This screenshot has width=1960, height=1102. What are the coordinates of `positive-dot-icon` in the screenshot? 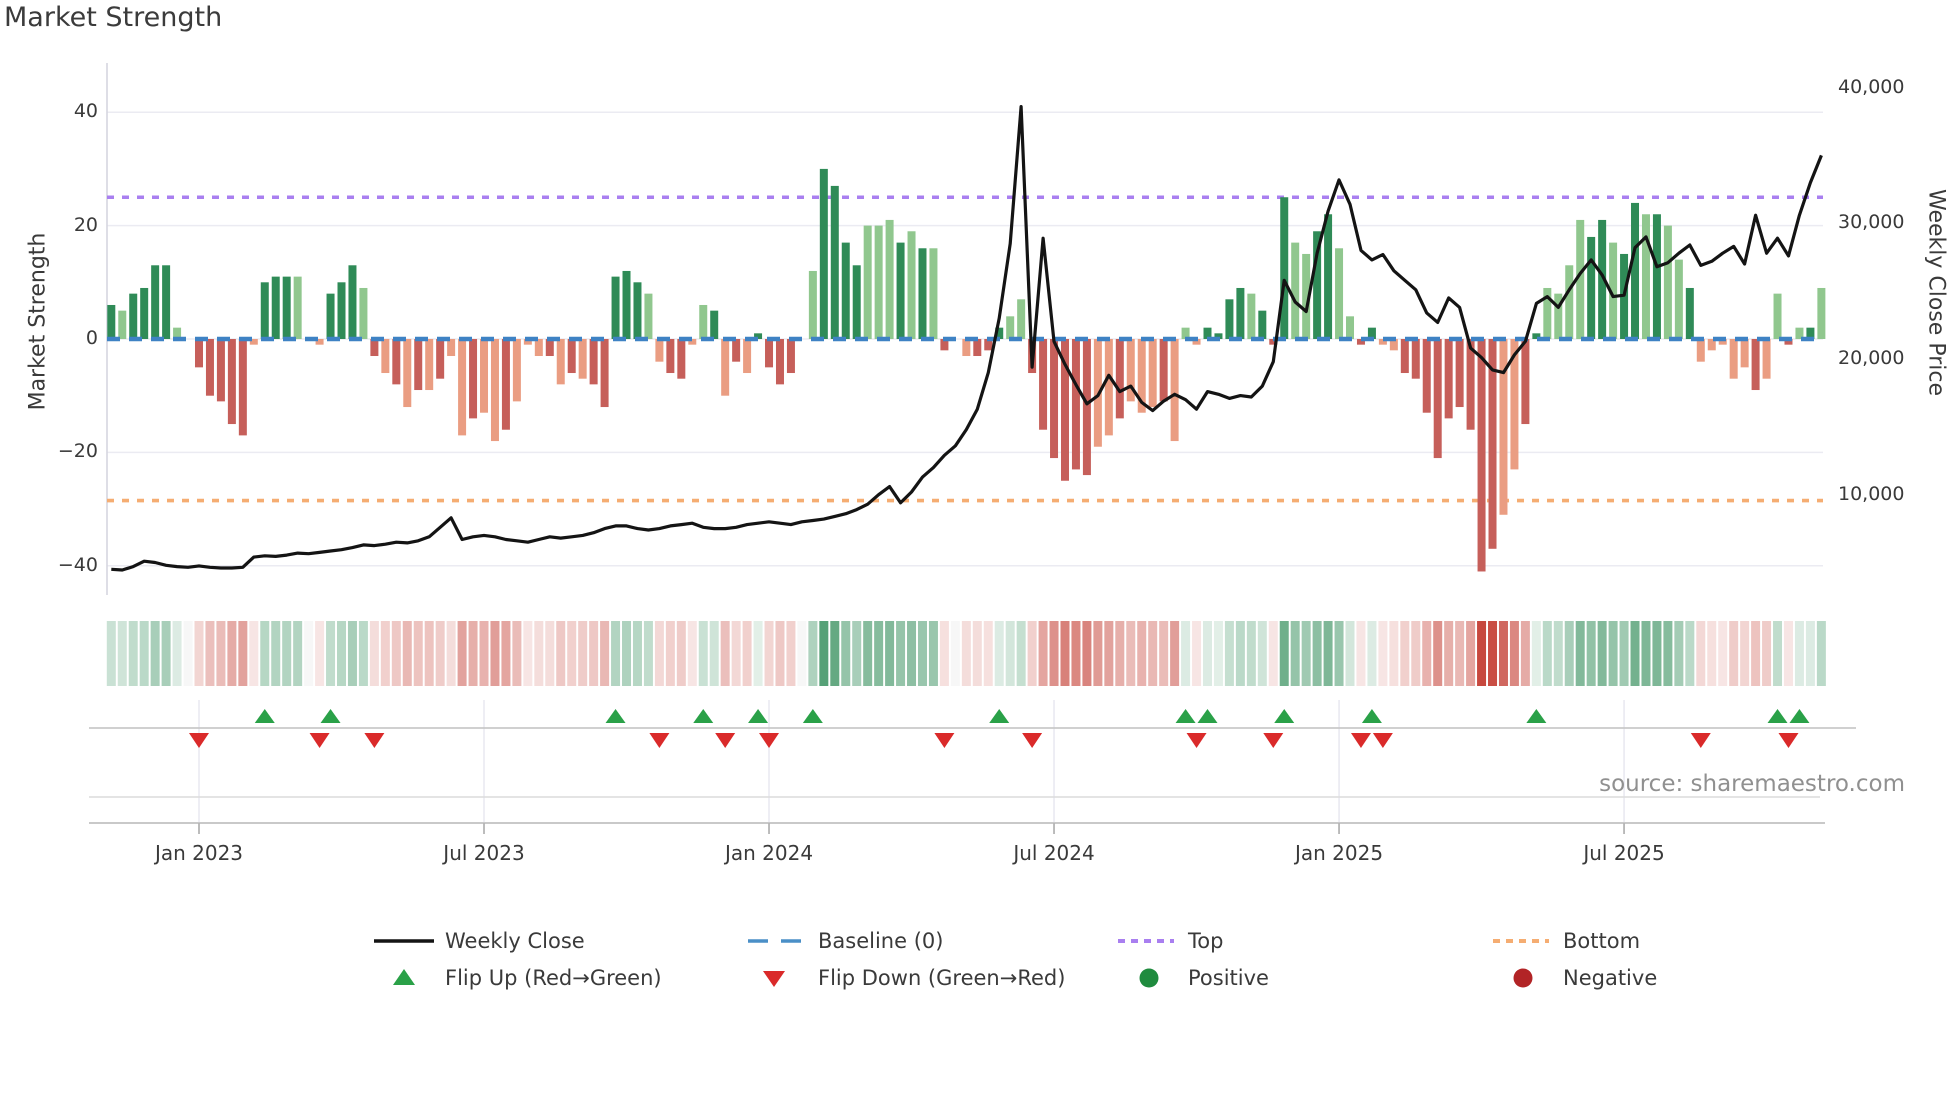 It's located at (1149, 978).